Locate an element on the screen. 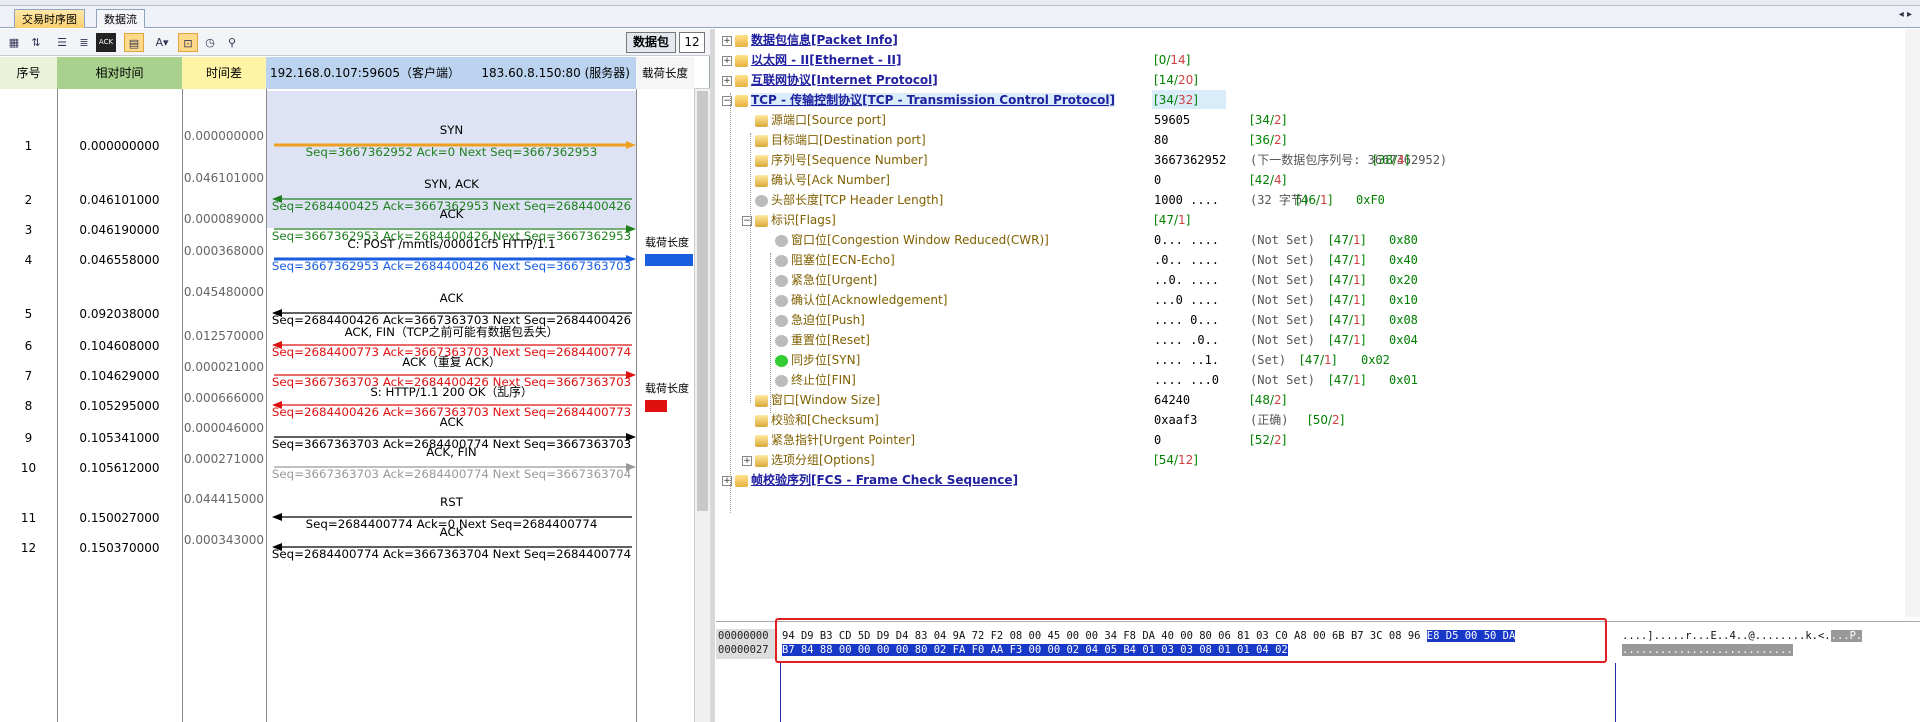  row-number: 9 is located at coordinates (28, 438).